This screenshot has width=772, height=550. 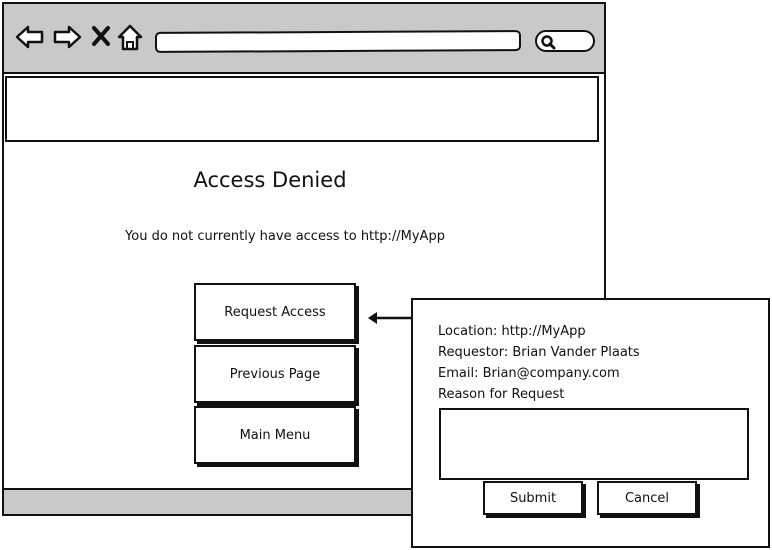 I want to click on reason-label: Reason for Request, so click(x=501, y=394).